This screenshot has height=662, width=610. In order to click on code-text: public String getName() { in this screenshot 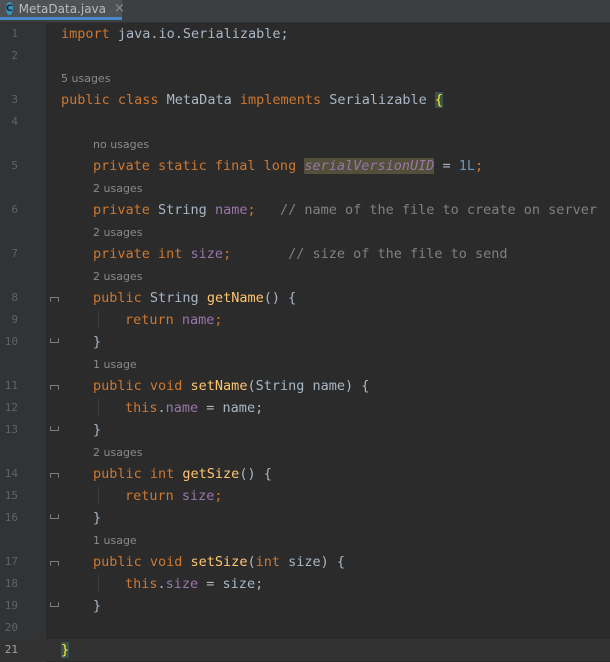, I will do `click(195, 298)`.